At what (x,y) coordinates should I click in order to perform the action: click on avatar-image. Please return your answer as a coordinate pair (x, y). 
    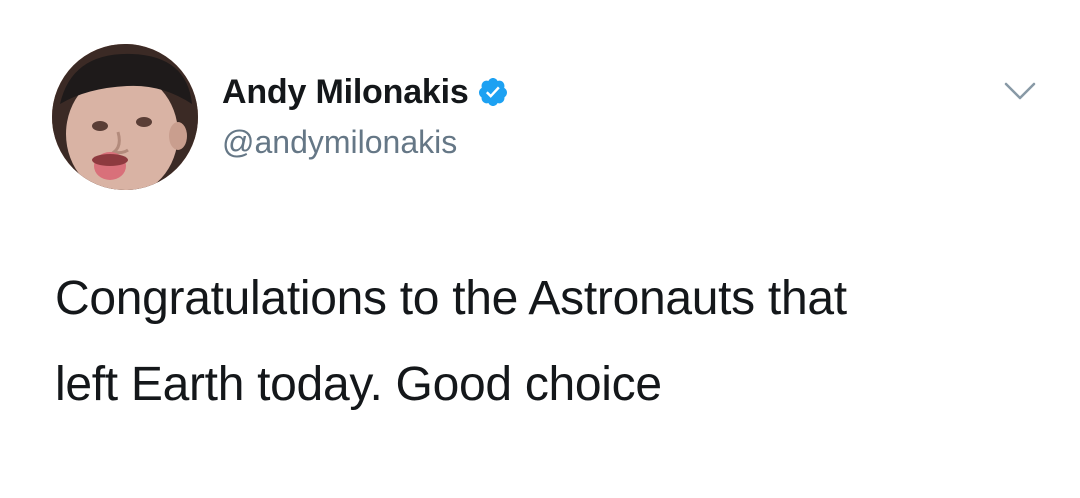
    Looking at the image, I should click on (125, 117).